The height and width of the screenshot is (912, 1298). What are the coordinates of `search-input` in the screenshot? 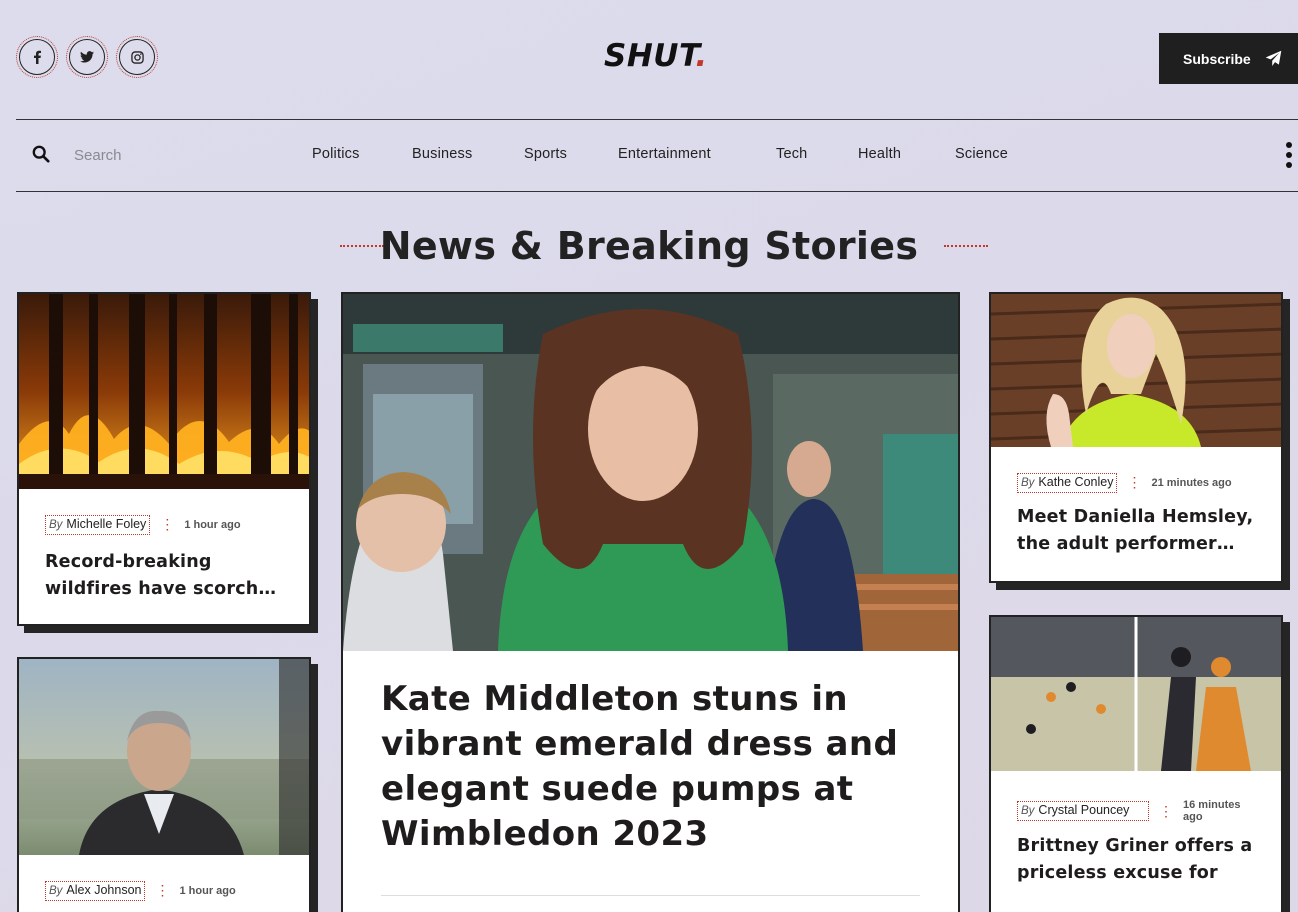 It's located at (174, 155).